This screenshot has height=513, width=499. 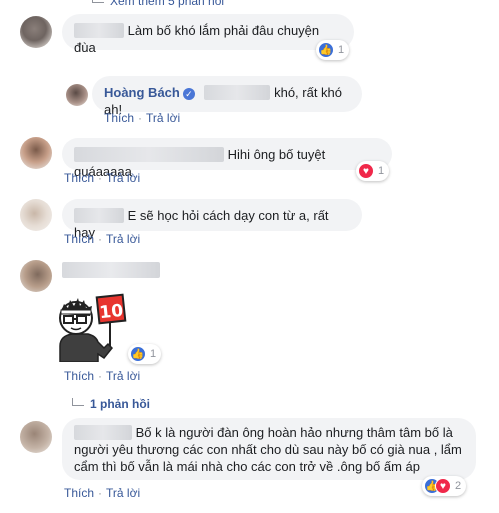 I want to click on comment-bubble: Làm bố khó lắm phải đâu chuyện đùa, so click(x=208, y=34).